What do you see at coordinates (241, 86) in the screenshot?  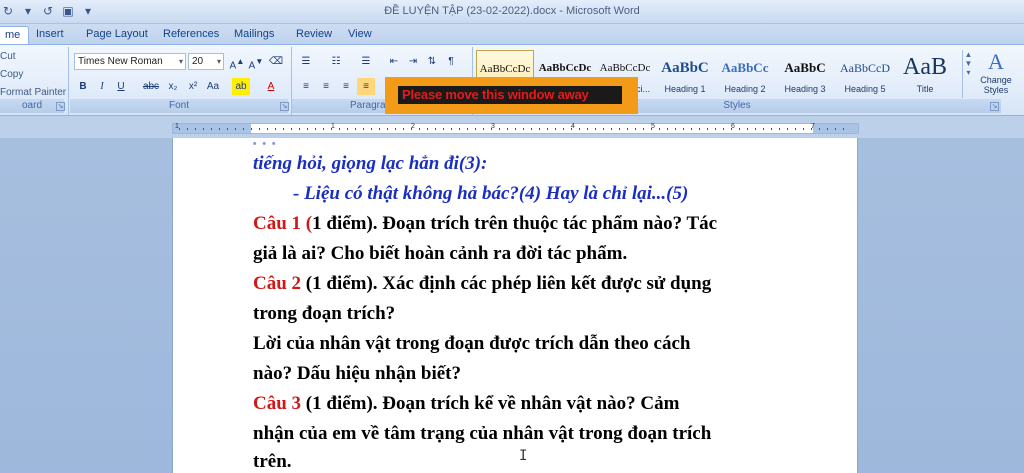 I see `highlight-icon: ab` at bounding box center [241, 86].